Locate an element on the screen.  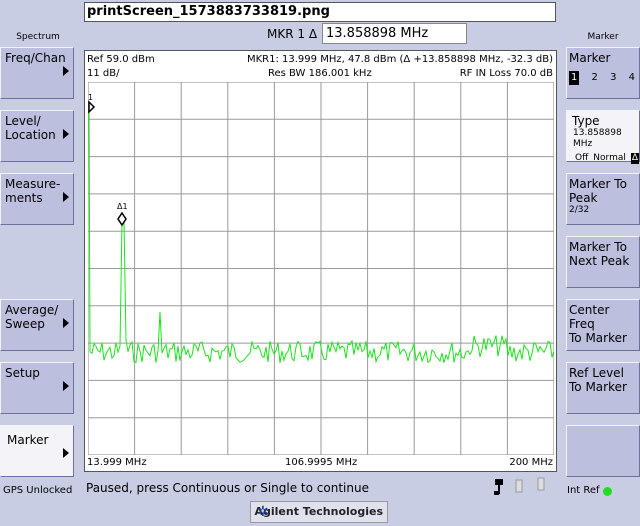
type-option-normal: Normal is located at coordinates (609, 158).